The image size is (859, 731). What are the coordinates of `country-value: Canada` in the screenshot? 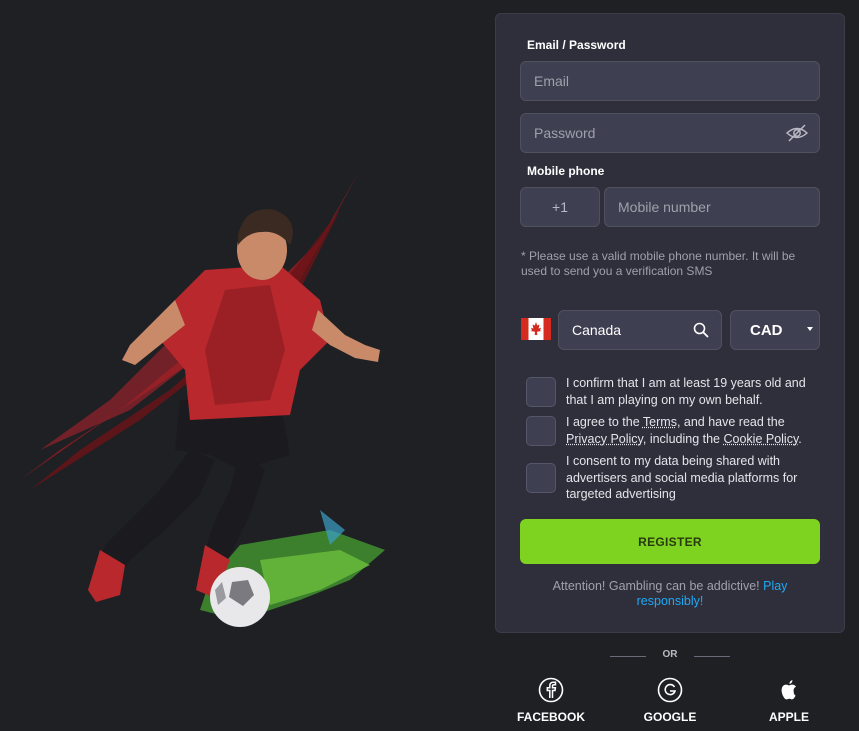 It's located at (597, 330).